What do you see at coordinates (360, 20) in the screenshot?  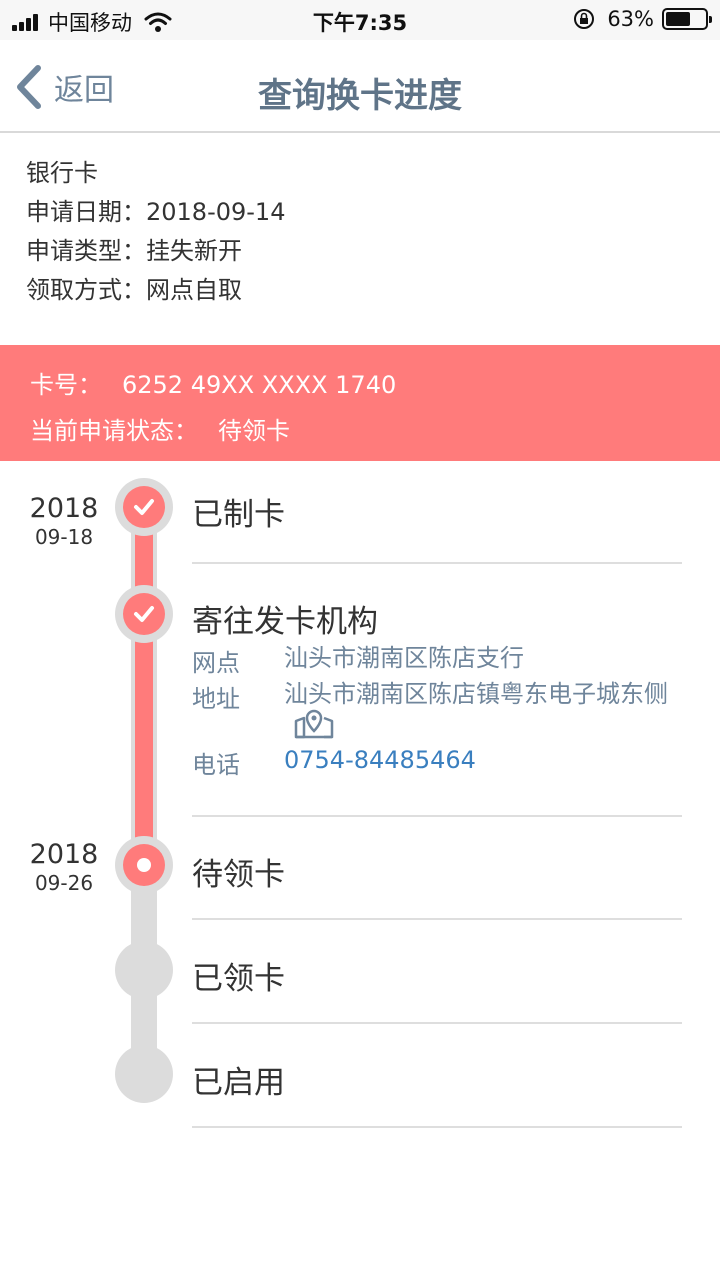 I see `status-bar: 中国移动 下午7:35 63%` at bounding box center [360, 20].